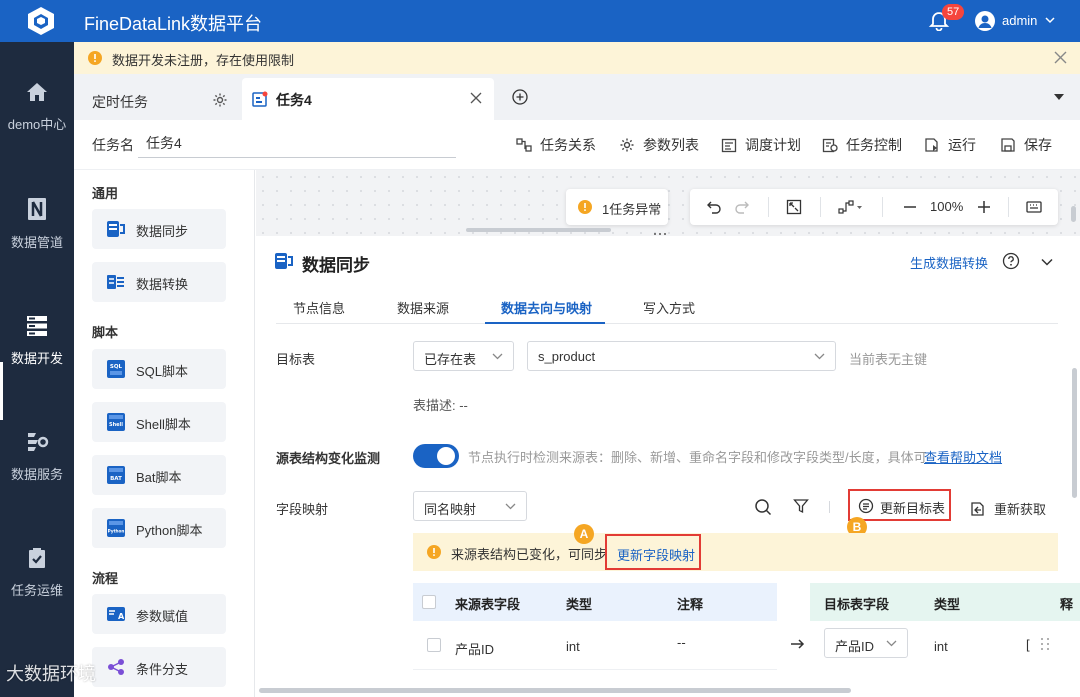 This screenshot has width=1080, height=697. Describe the element at coordinates (829, 507) in the screenshot. I see `divider` at that location.